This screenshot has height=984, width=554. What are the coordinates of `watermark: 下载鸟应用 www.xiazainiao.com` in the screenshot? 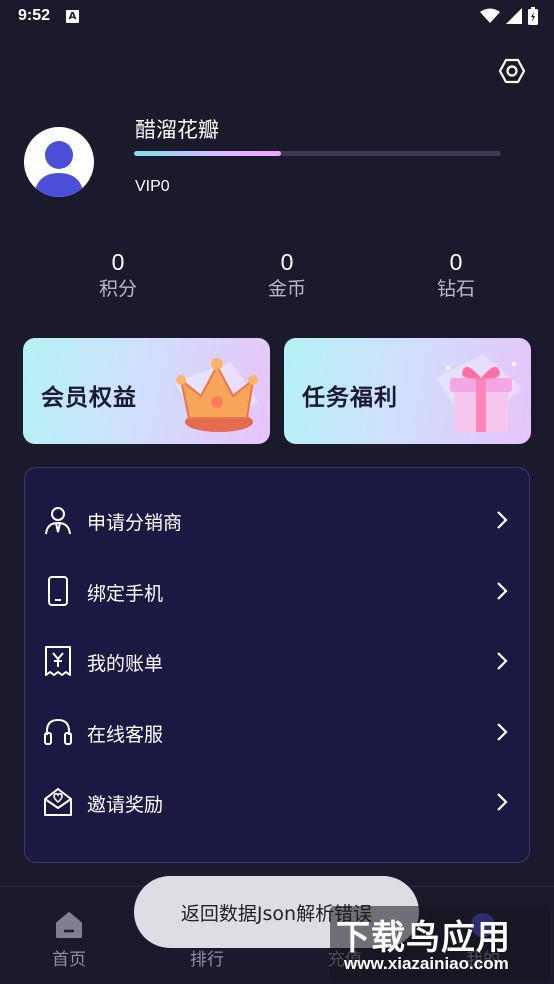 It's located at (440, 943).